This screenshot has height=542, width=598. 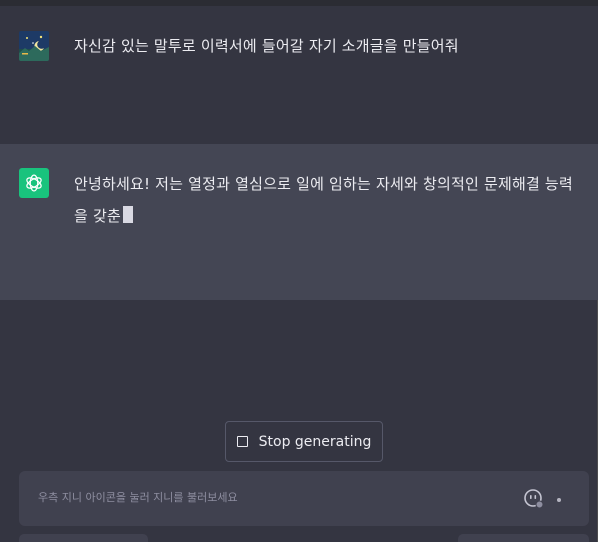 I want to click on openai-logo-icon, so click(x=34, y=183).